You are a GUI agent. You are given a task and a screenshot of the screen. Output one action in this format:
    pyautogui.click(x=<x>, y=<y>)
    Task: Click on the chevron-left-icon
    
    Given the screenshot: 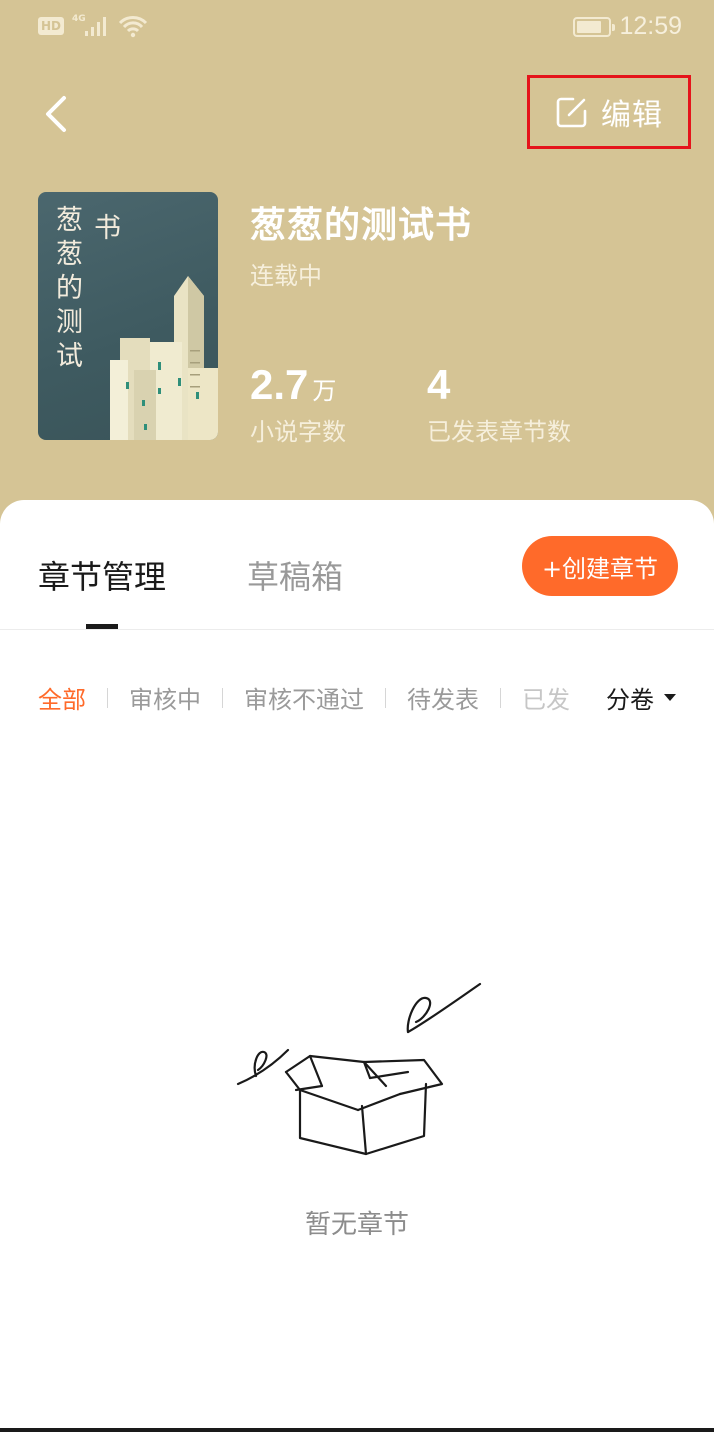 What is the action you would take?
    pyautogui.click(x=56, y=114)
    